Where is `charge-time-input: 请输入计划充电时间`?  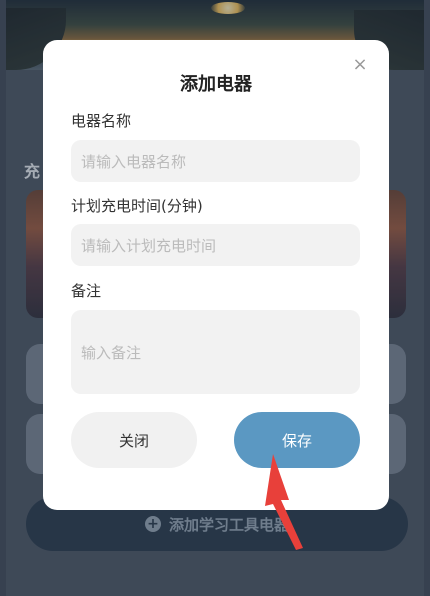
charge-time-input: 请输入计划充电时间 is located at coordinates (215, 245).